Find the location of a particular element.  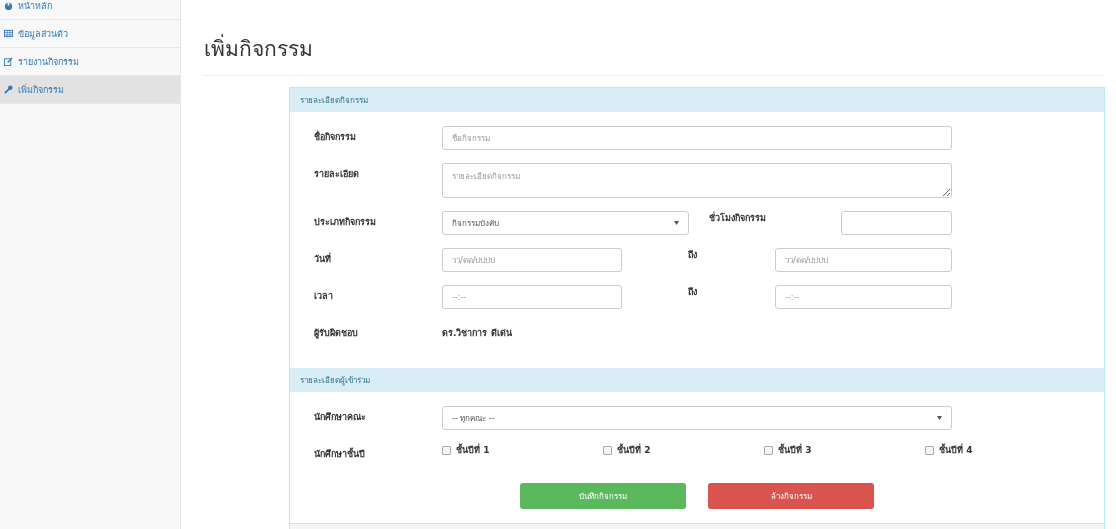

text-area: รายละเอียดกิจกรรม is located at coordinates (697, 180).